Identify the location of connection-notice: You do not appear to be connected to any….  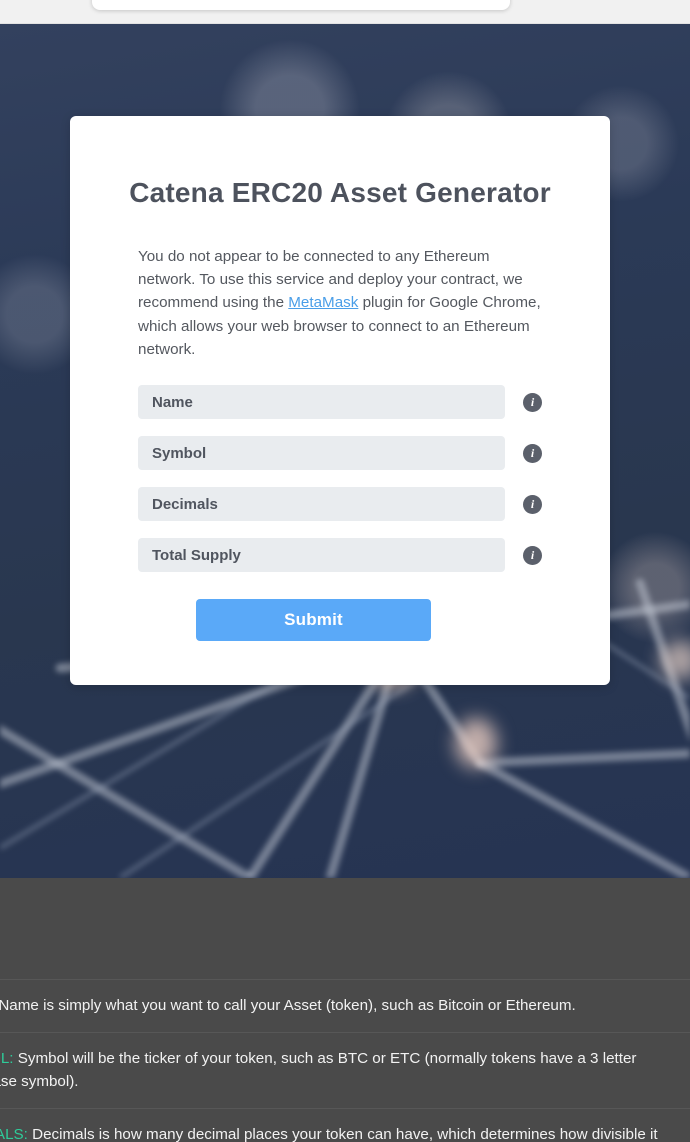
(340, 303).